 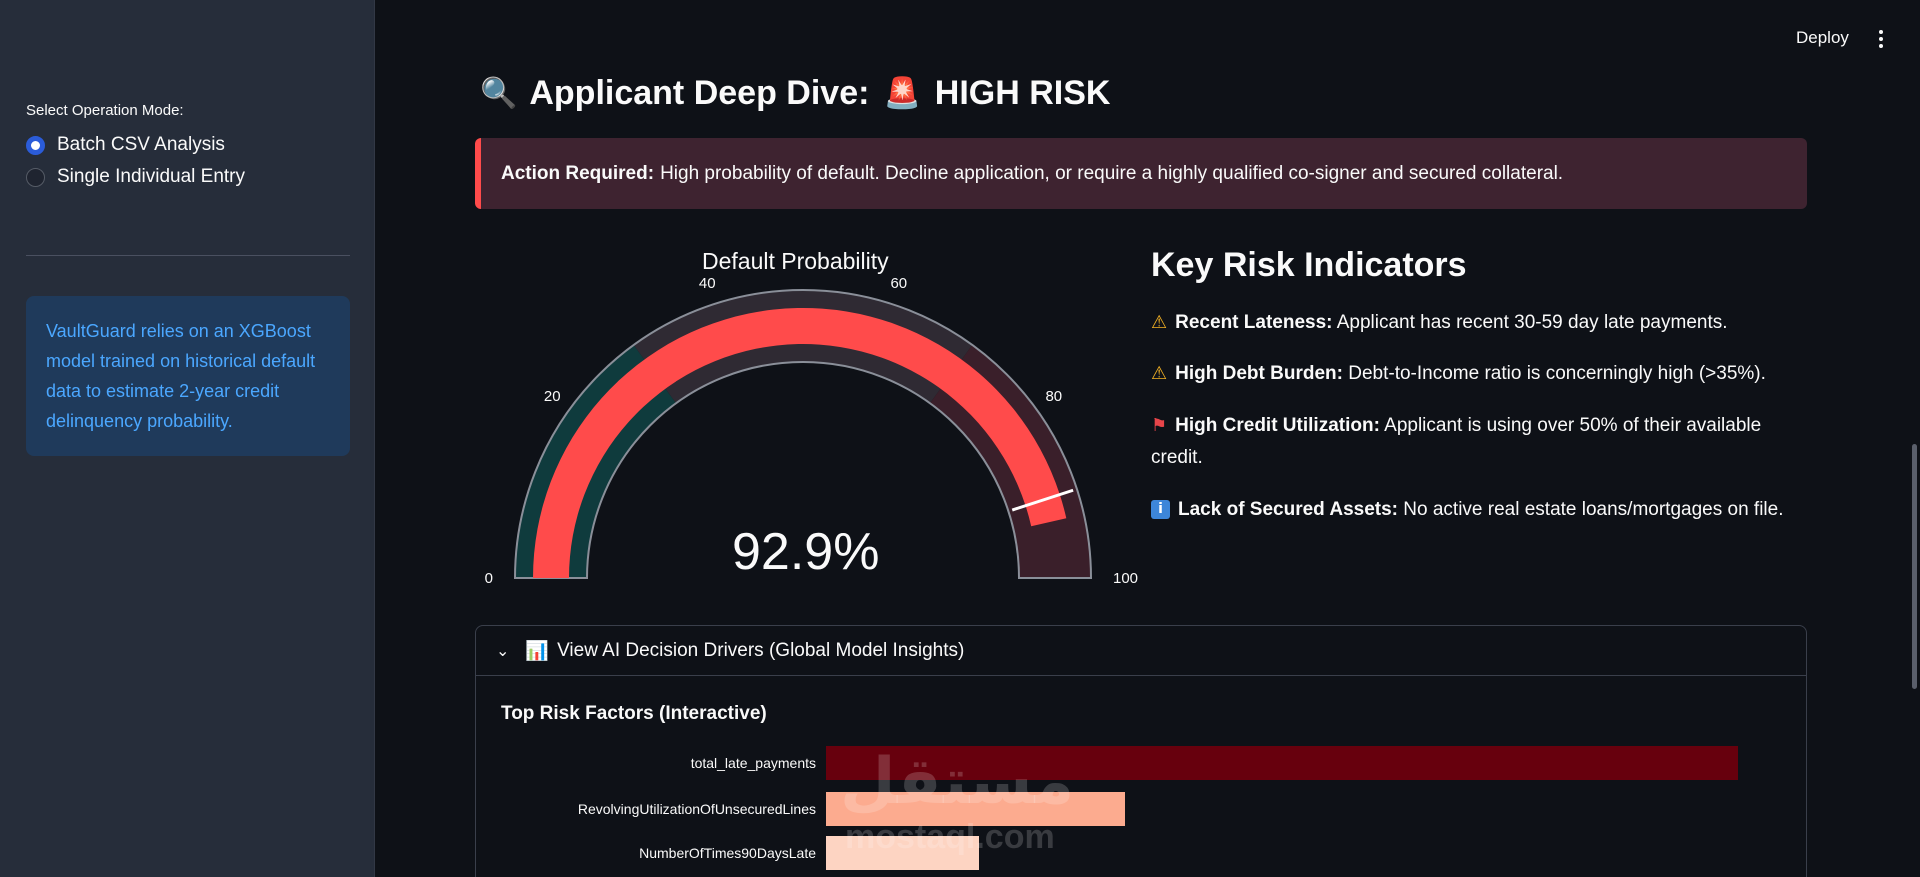 I want to click on radio-selected-icon, so click(x=35, y=145).